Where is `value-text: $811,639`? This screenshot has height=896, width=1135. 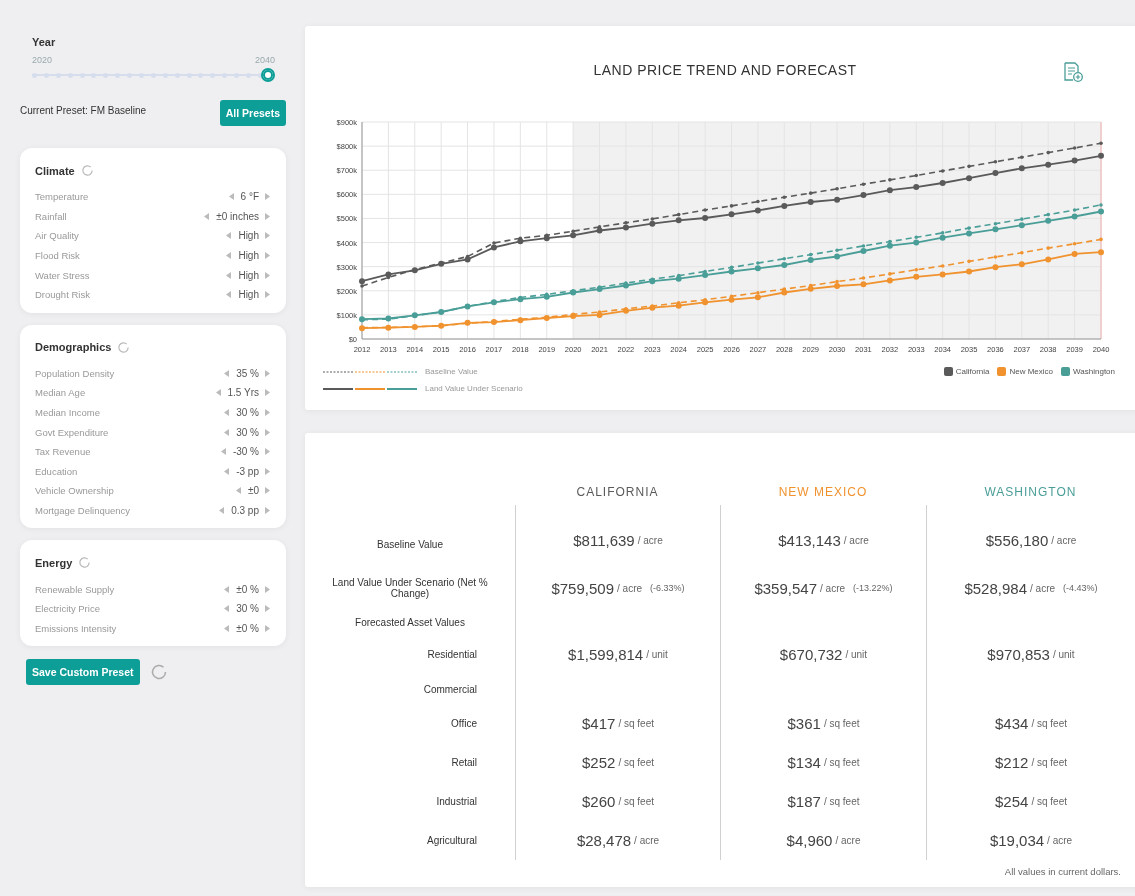
value-text: $811,639 is located at coordinates (604, 540).